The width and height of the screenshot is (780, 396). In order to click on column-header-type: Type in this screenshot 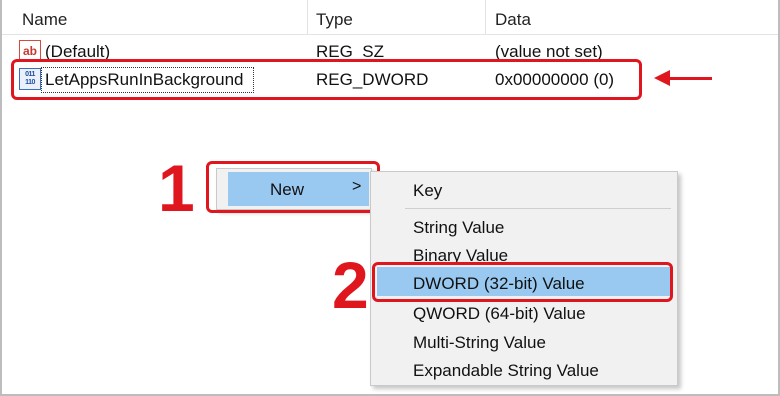, I will do `click(334, 20)`.